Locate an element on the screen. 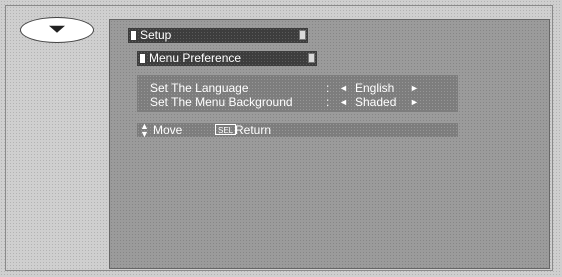 The image size is (562, 277). setup-menu-bar: Setup is located at coordinates (218, 35).